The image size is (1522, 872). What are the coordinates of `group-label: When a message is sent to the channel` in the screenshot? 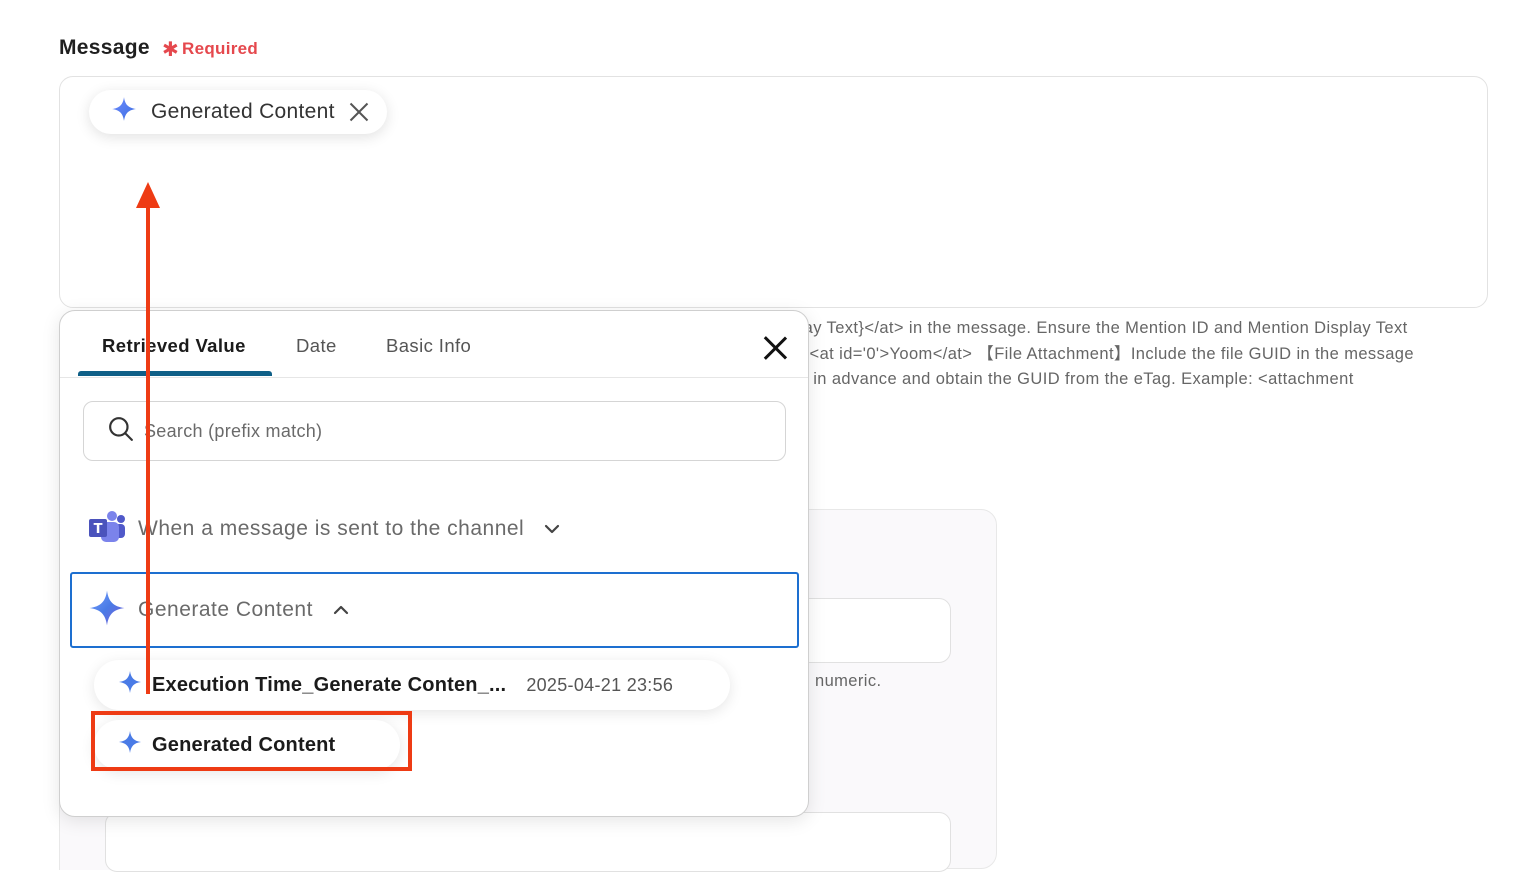 It's located at (331, 528).